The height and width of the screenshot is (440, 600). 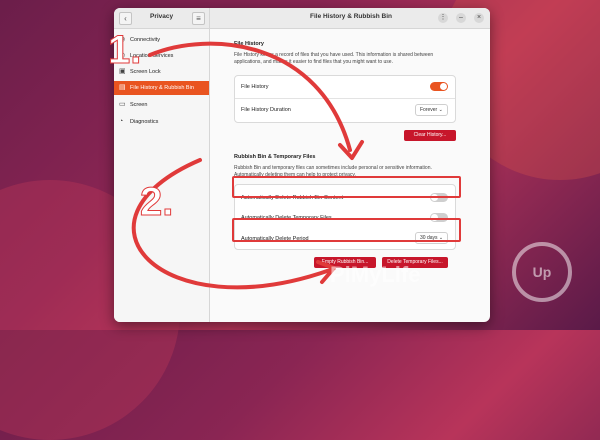 I want to click on arrow-step1, so click(x=250, y=96).